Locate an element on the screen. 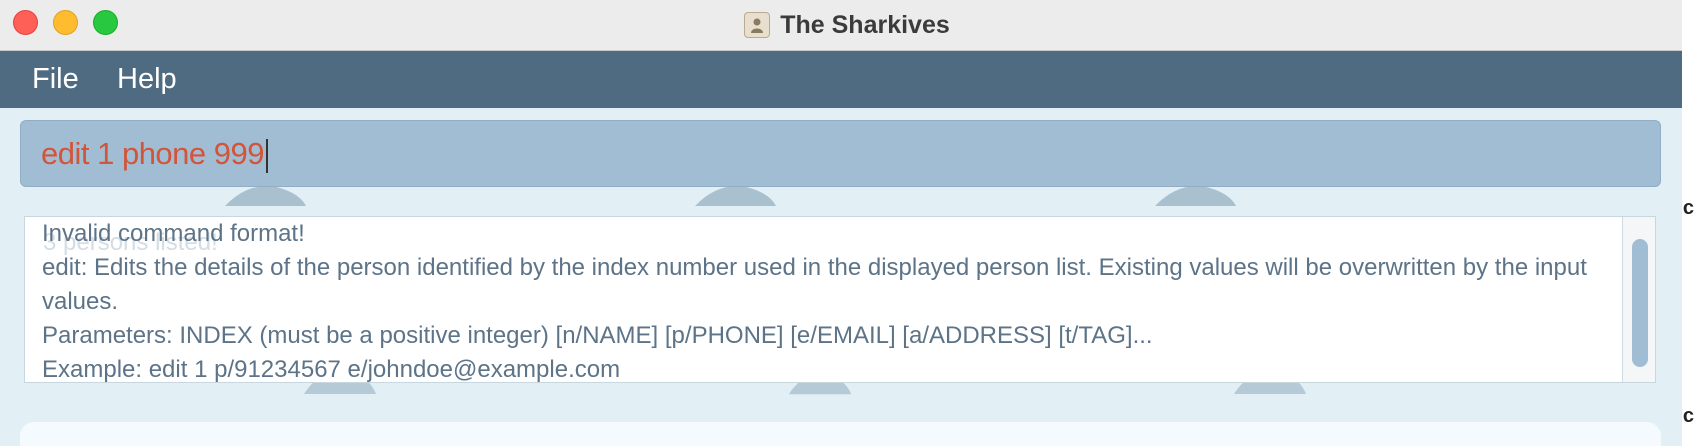 The height and width of the screenshot is (446, 1694). menu-file: File is located at coordinates (55, 79).